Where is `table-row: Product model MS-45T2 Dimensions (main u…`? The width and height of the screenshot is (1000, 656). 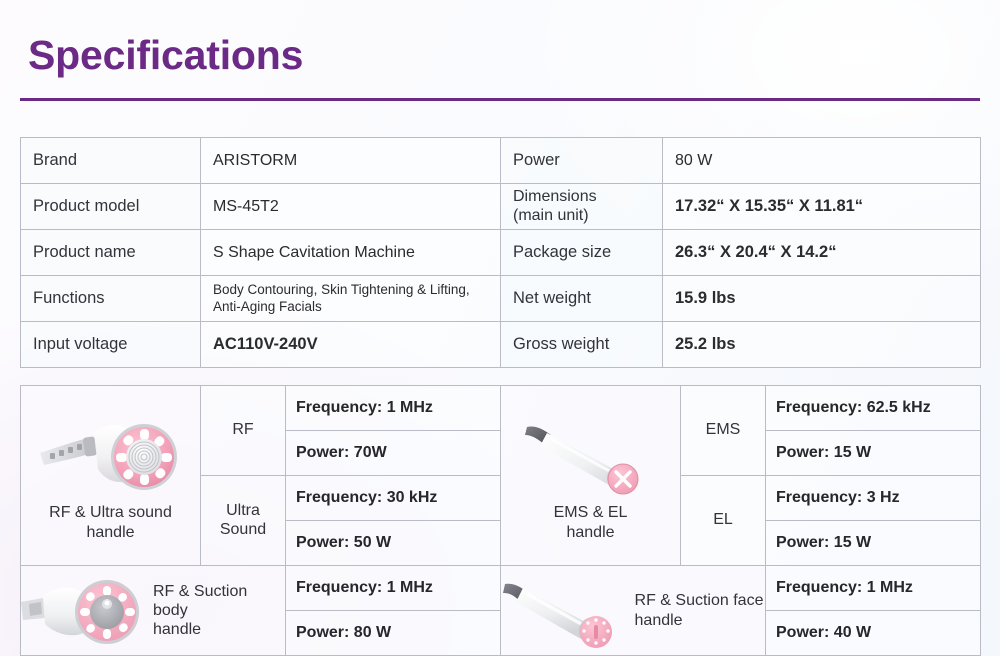
table-row: Product model MS-45T2 Dimensions (main u… is located at coordinates (500, 206).